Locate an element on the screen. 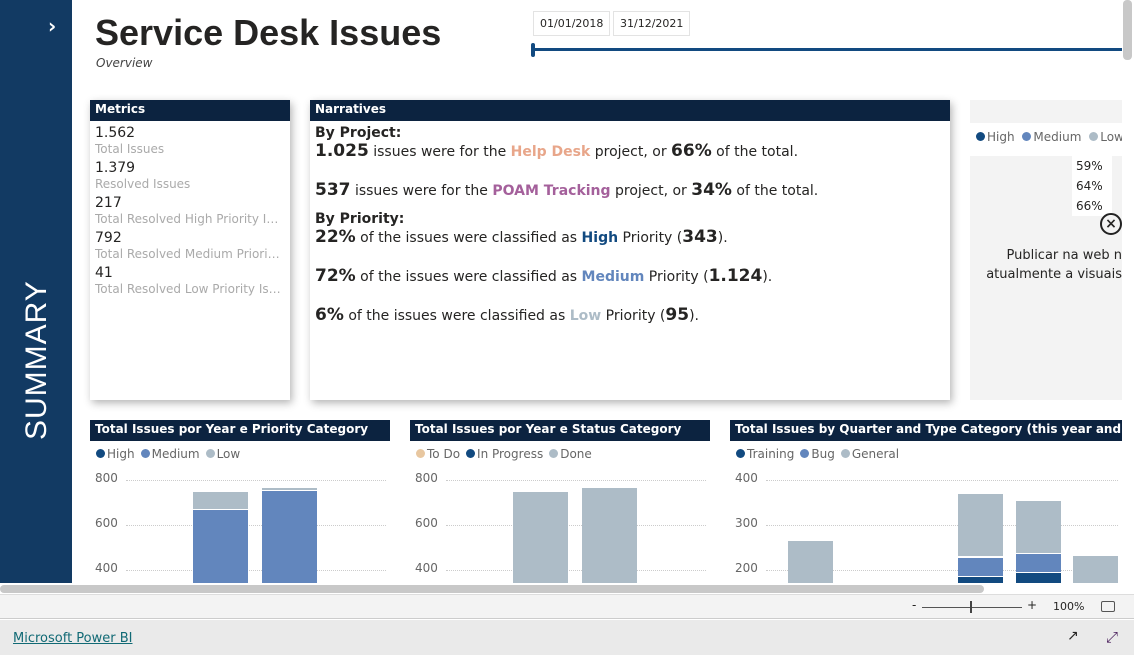 This screenshot has height=655, width=1134. share-icon: ↗ is located at coordinates (1073, 636).